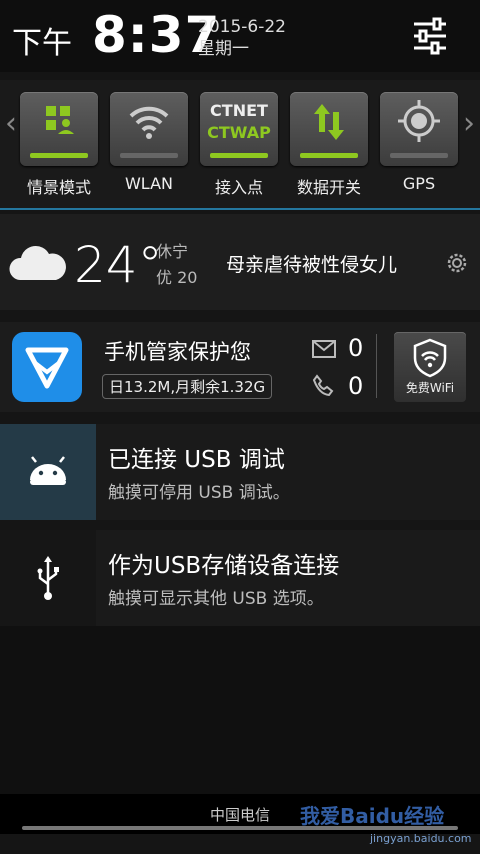 The image size is (480, 854). Describe the element at coordinates (148, 183) in the screenshot. I see `toggle-label: WLAN` at that location.